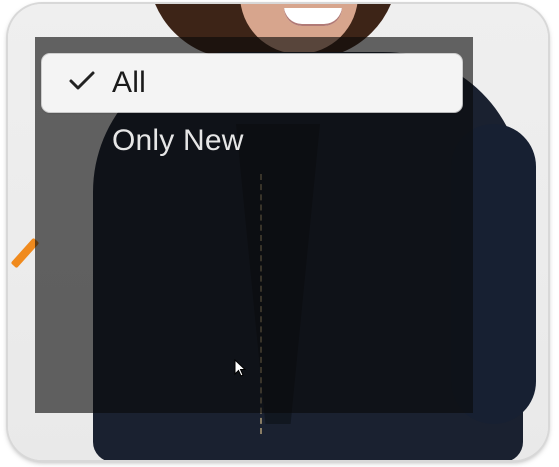 The image size is (559, 467). What do you see at coordinates (252, 83) in the screenshot?
I see `menu-item-all: All` at bounding box center [252, 83].